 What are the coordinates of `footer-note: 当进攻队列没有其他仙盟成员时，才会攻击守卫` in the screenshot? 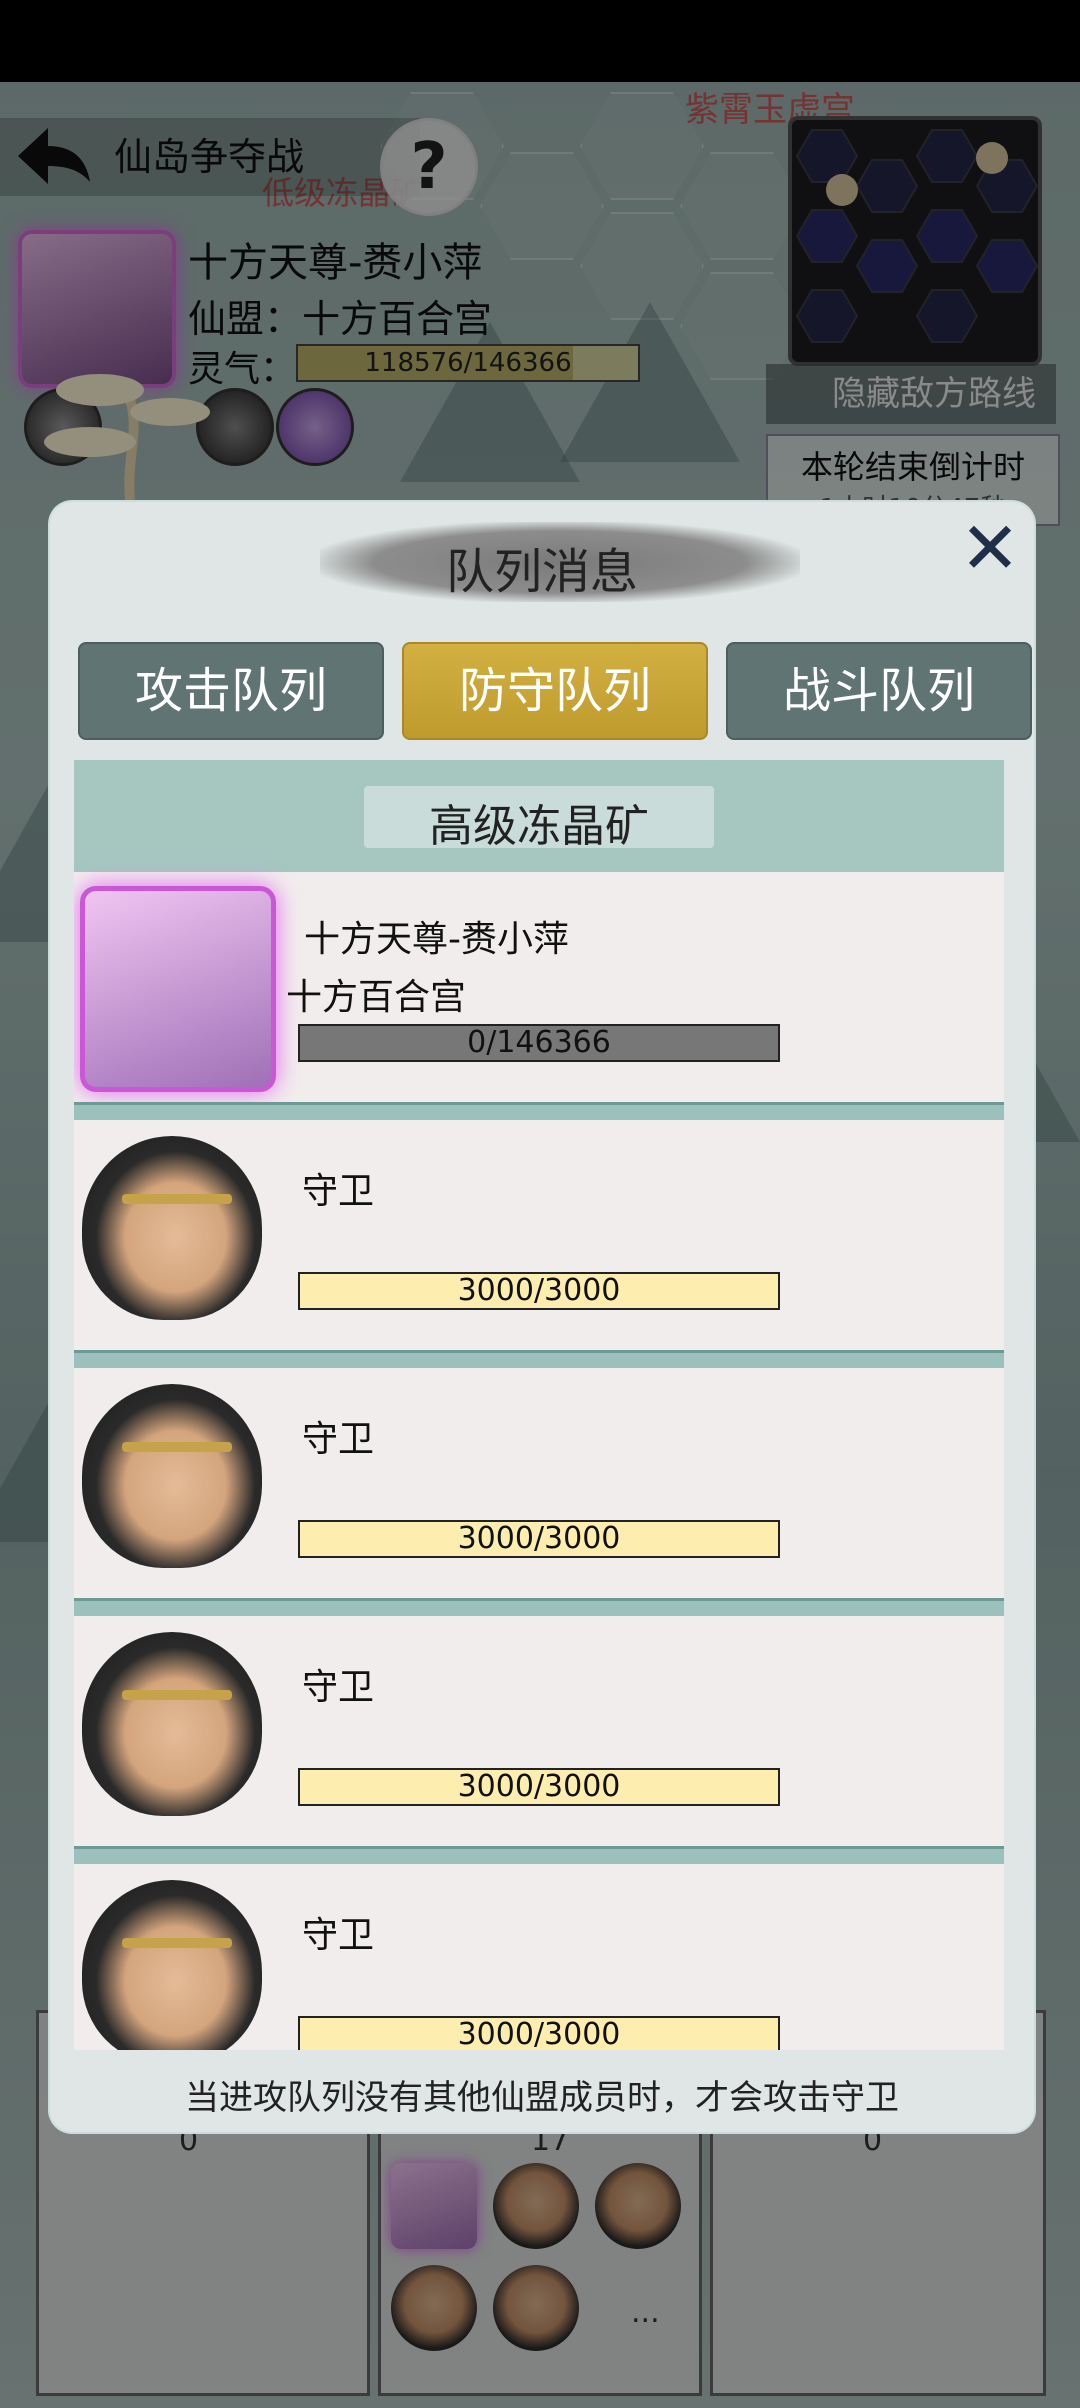 It's located at (542, 2098).